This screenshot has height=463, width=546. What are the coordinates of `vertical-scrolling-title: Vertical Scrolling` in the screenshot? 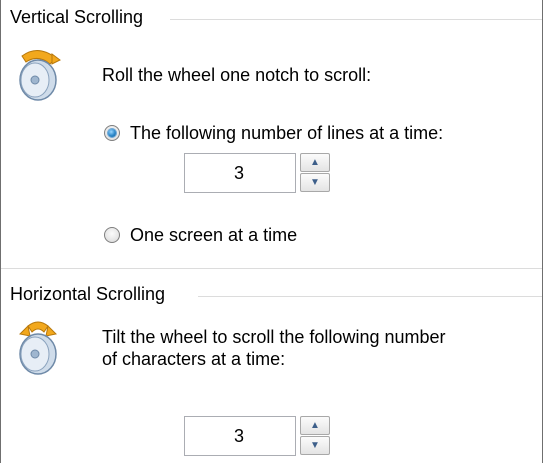 It's located at (79, 17).